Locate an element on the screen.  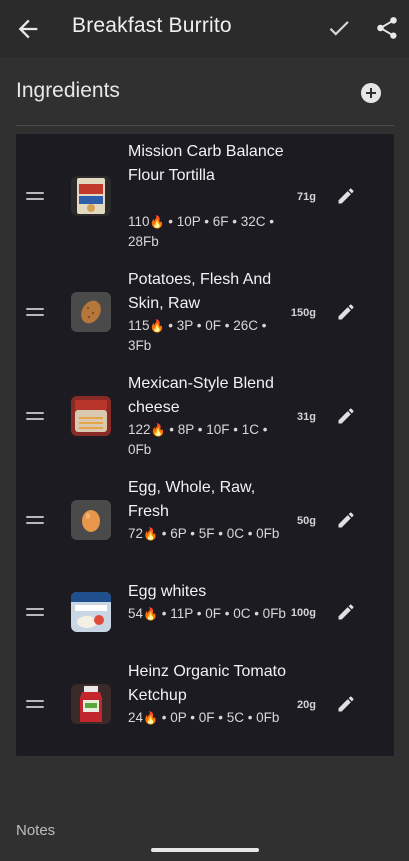
calories-value: 110 is located at coordinates (139, 221).